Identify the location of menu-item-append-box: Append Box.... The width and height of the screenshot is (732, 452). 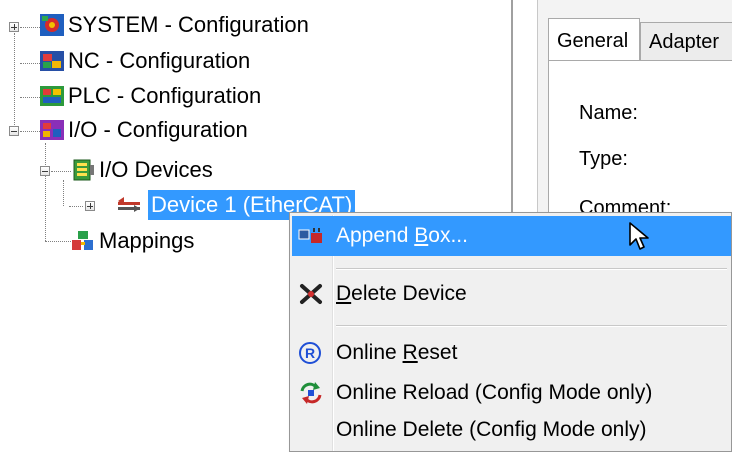
(511, 236).